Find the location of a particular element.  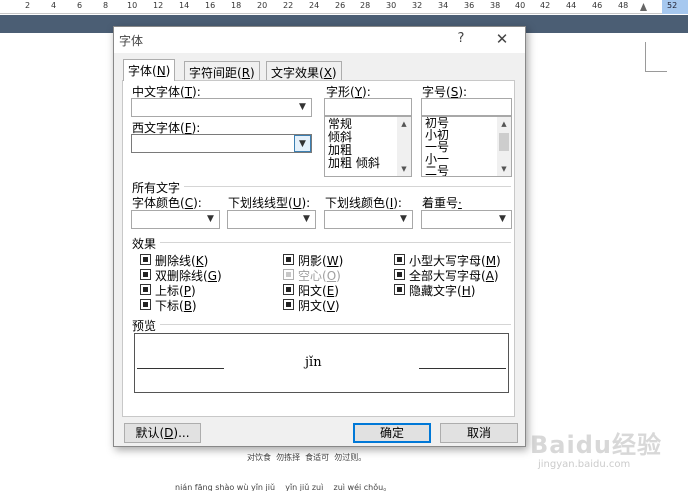

western-font-combobox: ▼ is located at coordinates (221, 143).